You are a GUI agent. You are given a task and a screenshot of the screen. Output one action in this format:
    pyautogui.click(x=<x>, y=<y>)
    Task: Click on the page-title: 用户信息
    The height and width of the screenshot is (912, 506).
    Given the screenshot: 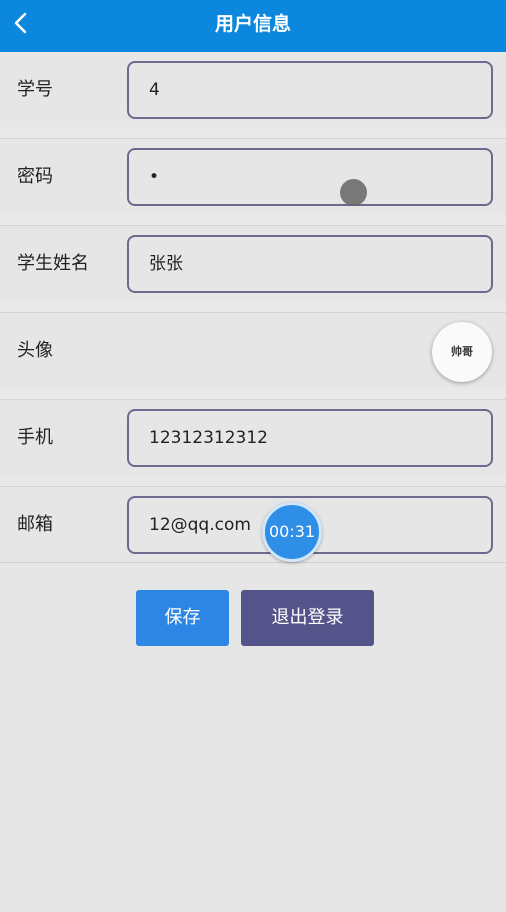 What is the action you would take?
    pyautogui.click(x=252, y=24)
    